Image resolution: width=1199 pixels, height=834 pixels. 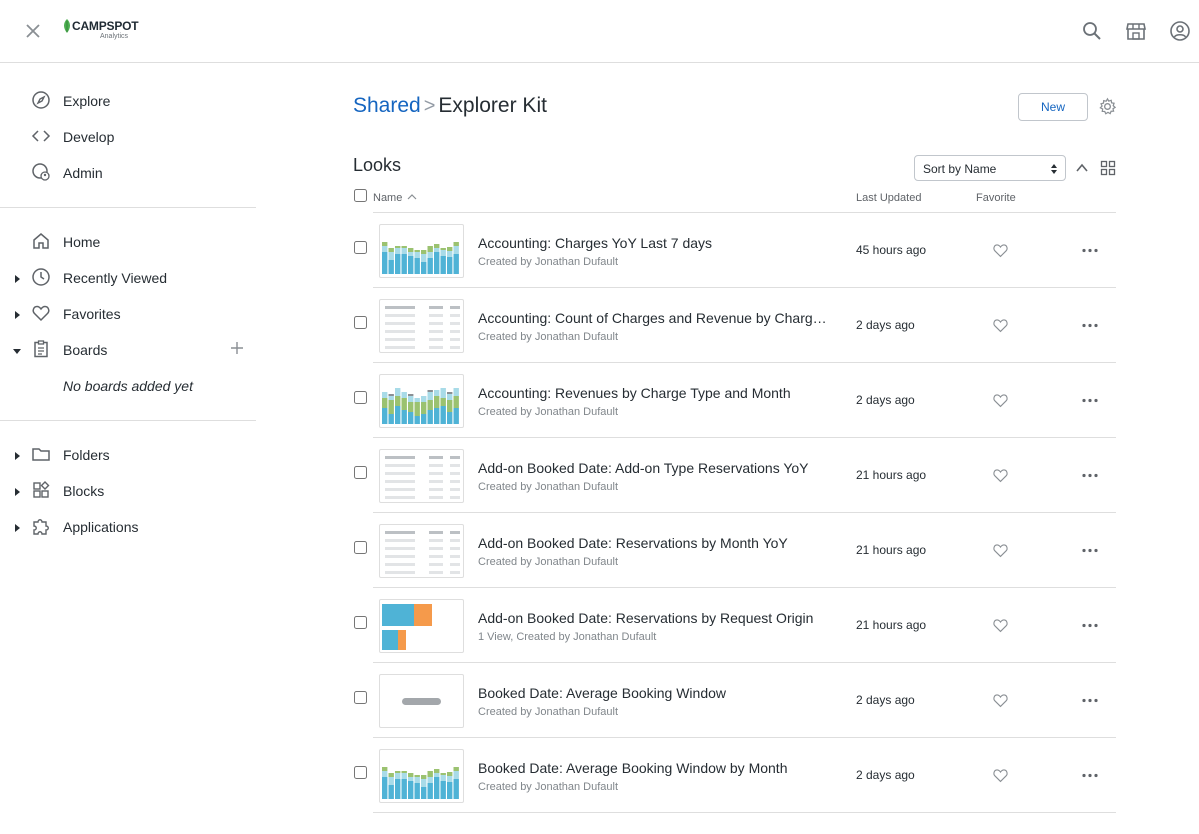 What do you see at coordinates (1180, 31) in the screenshot?
I see `account-icon` at bounding box center [1180, 31].